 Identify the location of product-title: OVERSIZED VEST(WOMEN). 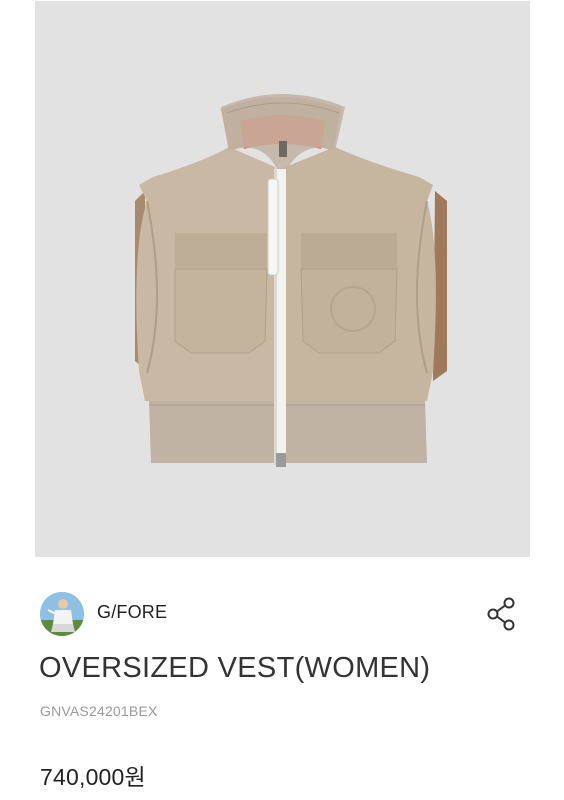
(235, 668).